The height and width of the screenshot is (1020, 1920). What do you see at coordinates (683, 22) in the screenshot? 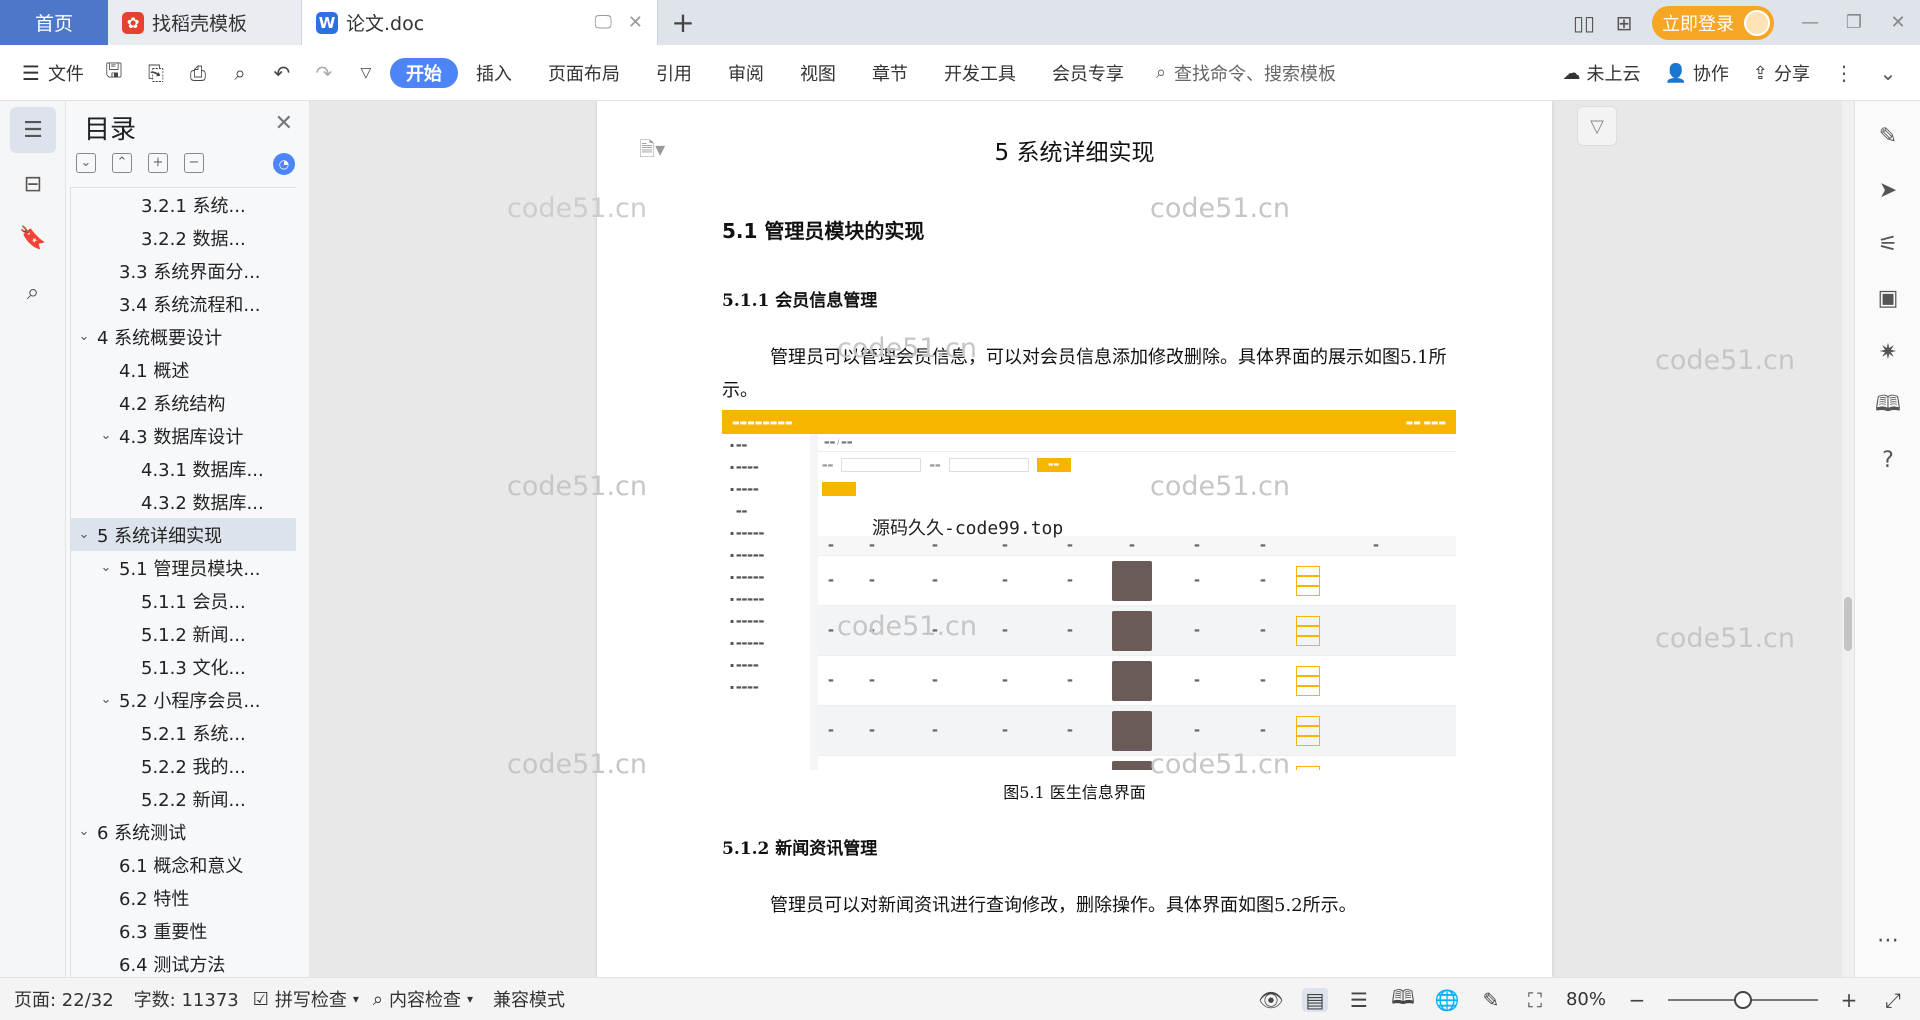
I see `new-tab-button: +` at bounding box center [683, 22].